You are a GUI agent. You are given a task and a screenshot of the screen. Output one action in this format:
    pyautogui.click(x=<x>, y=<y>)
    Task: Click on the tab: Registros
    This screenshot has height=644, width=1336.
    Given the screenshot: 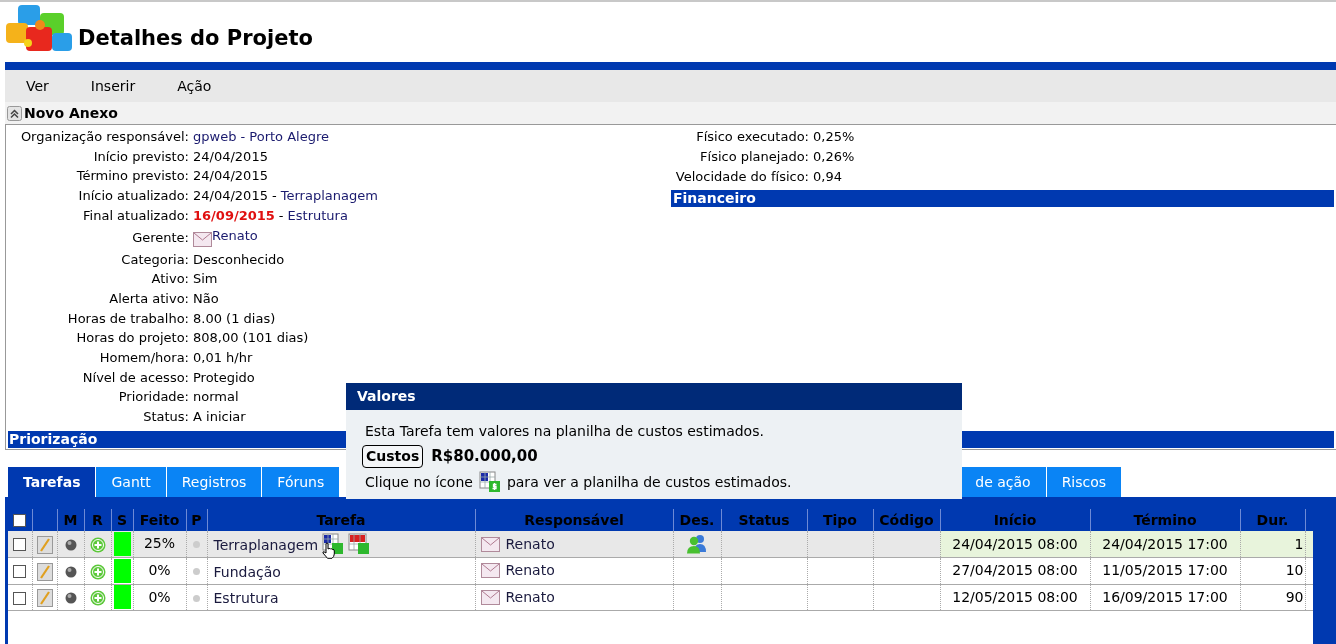 What is the action you would take?
    pyautogui.click(x=214, y=482)
    